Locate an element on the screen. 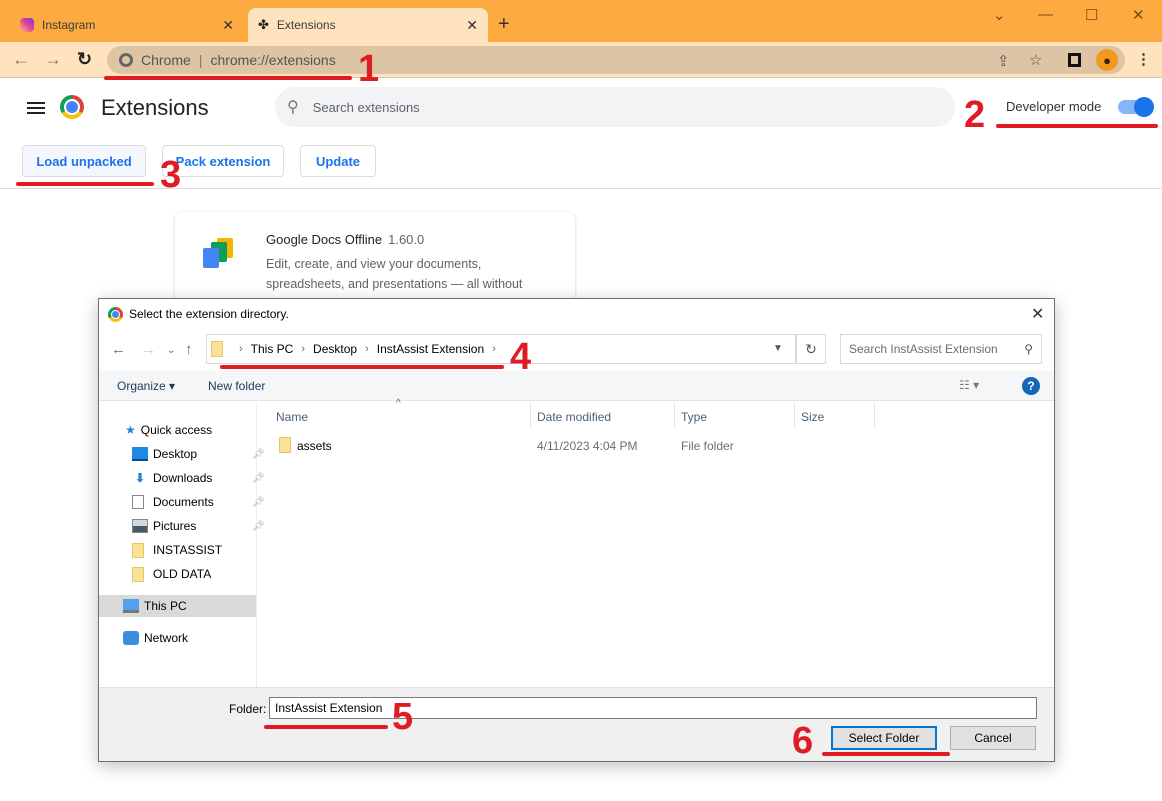 This screenshot has width=1162, height=801. reload-button: ↻ is located at coordinates (84, 59).